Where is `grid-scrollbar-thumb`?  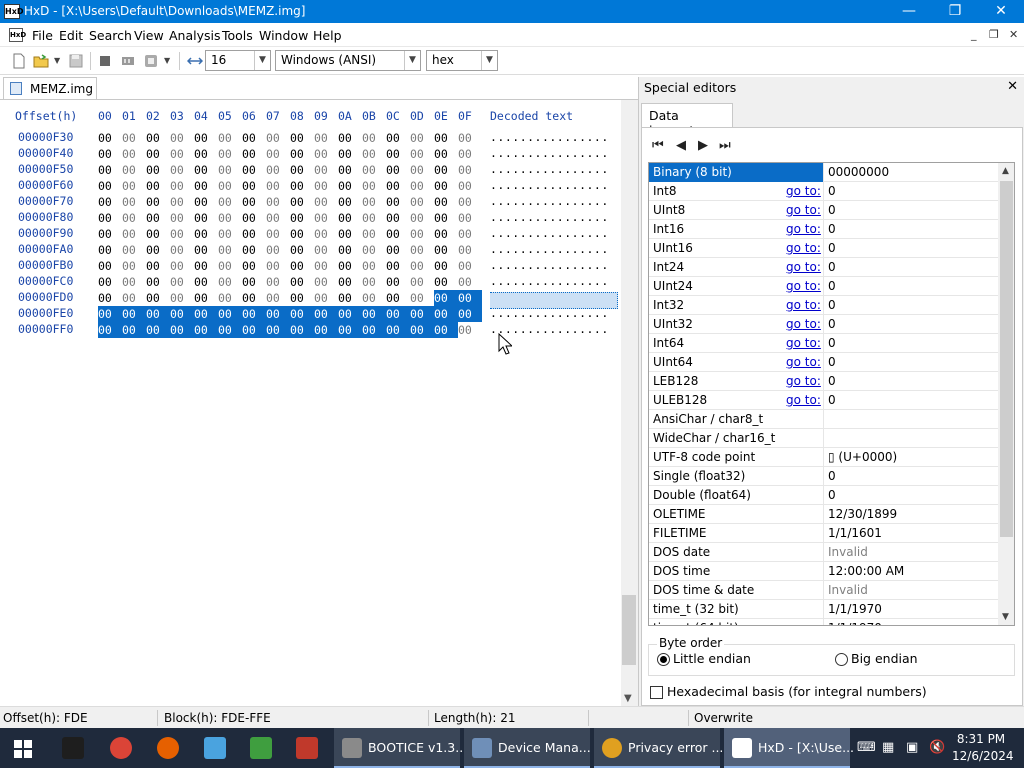
grid-scrollbar-thumb is located at coordinates (1006, 359).